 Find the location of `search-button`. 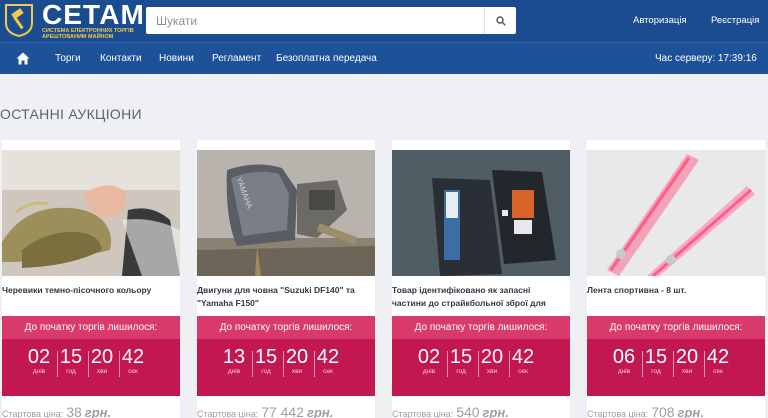

search-button is located at coordinates (500, 20).